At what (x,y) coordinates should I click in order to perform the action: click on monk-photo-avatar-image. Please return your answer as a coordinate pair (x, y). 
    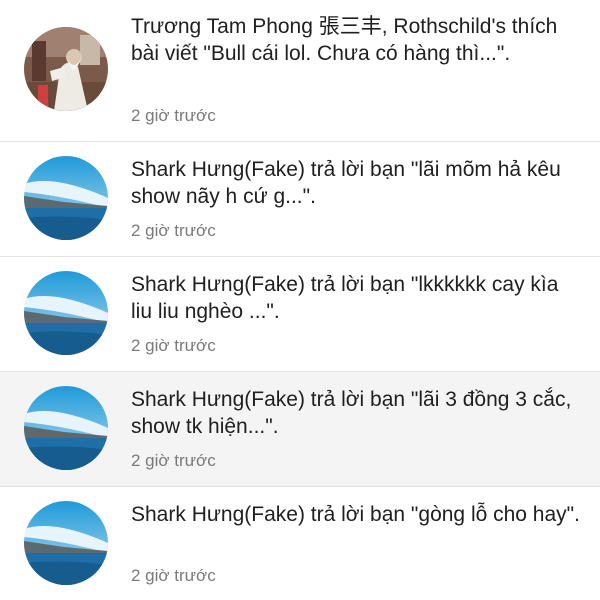
    Looking at the image, I should click on (66, 69).